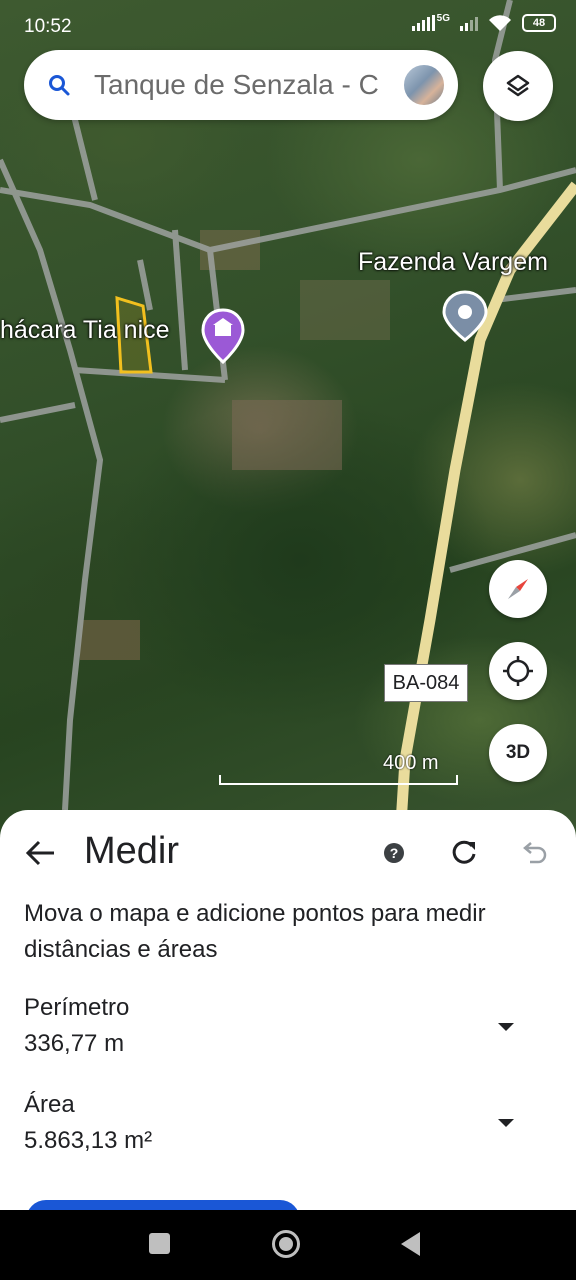  I want to click on status-time: 10:52, so click(48, 26).